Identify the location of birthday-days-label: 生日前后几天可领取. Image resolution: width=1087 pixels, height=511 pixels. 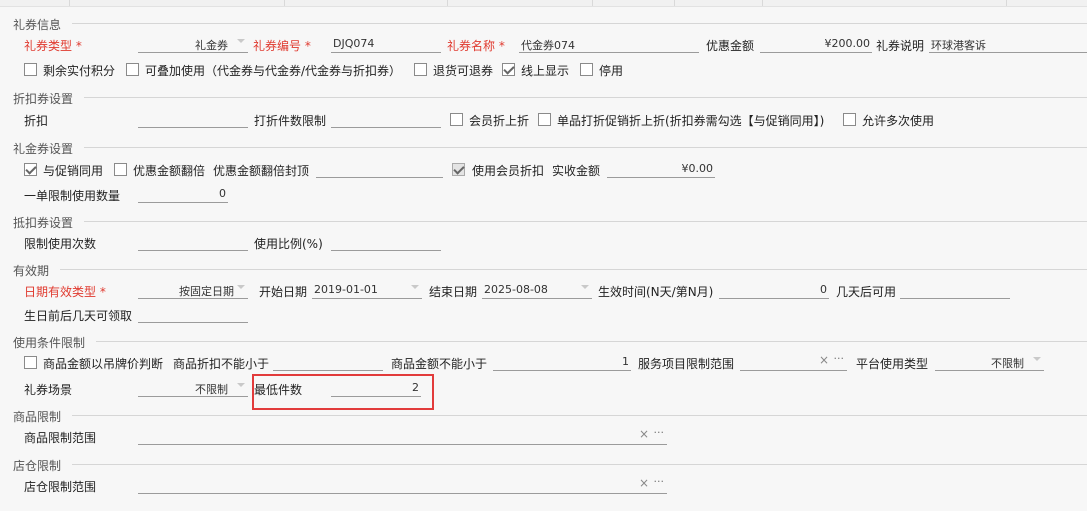
(78, 316).